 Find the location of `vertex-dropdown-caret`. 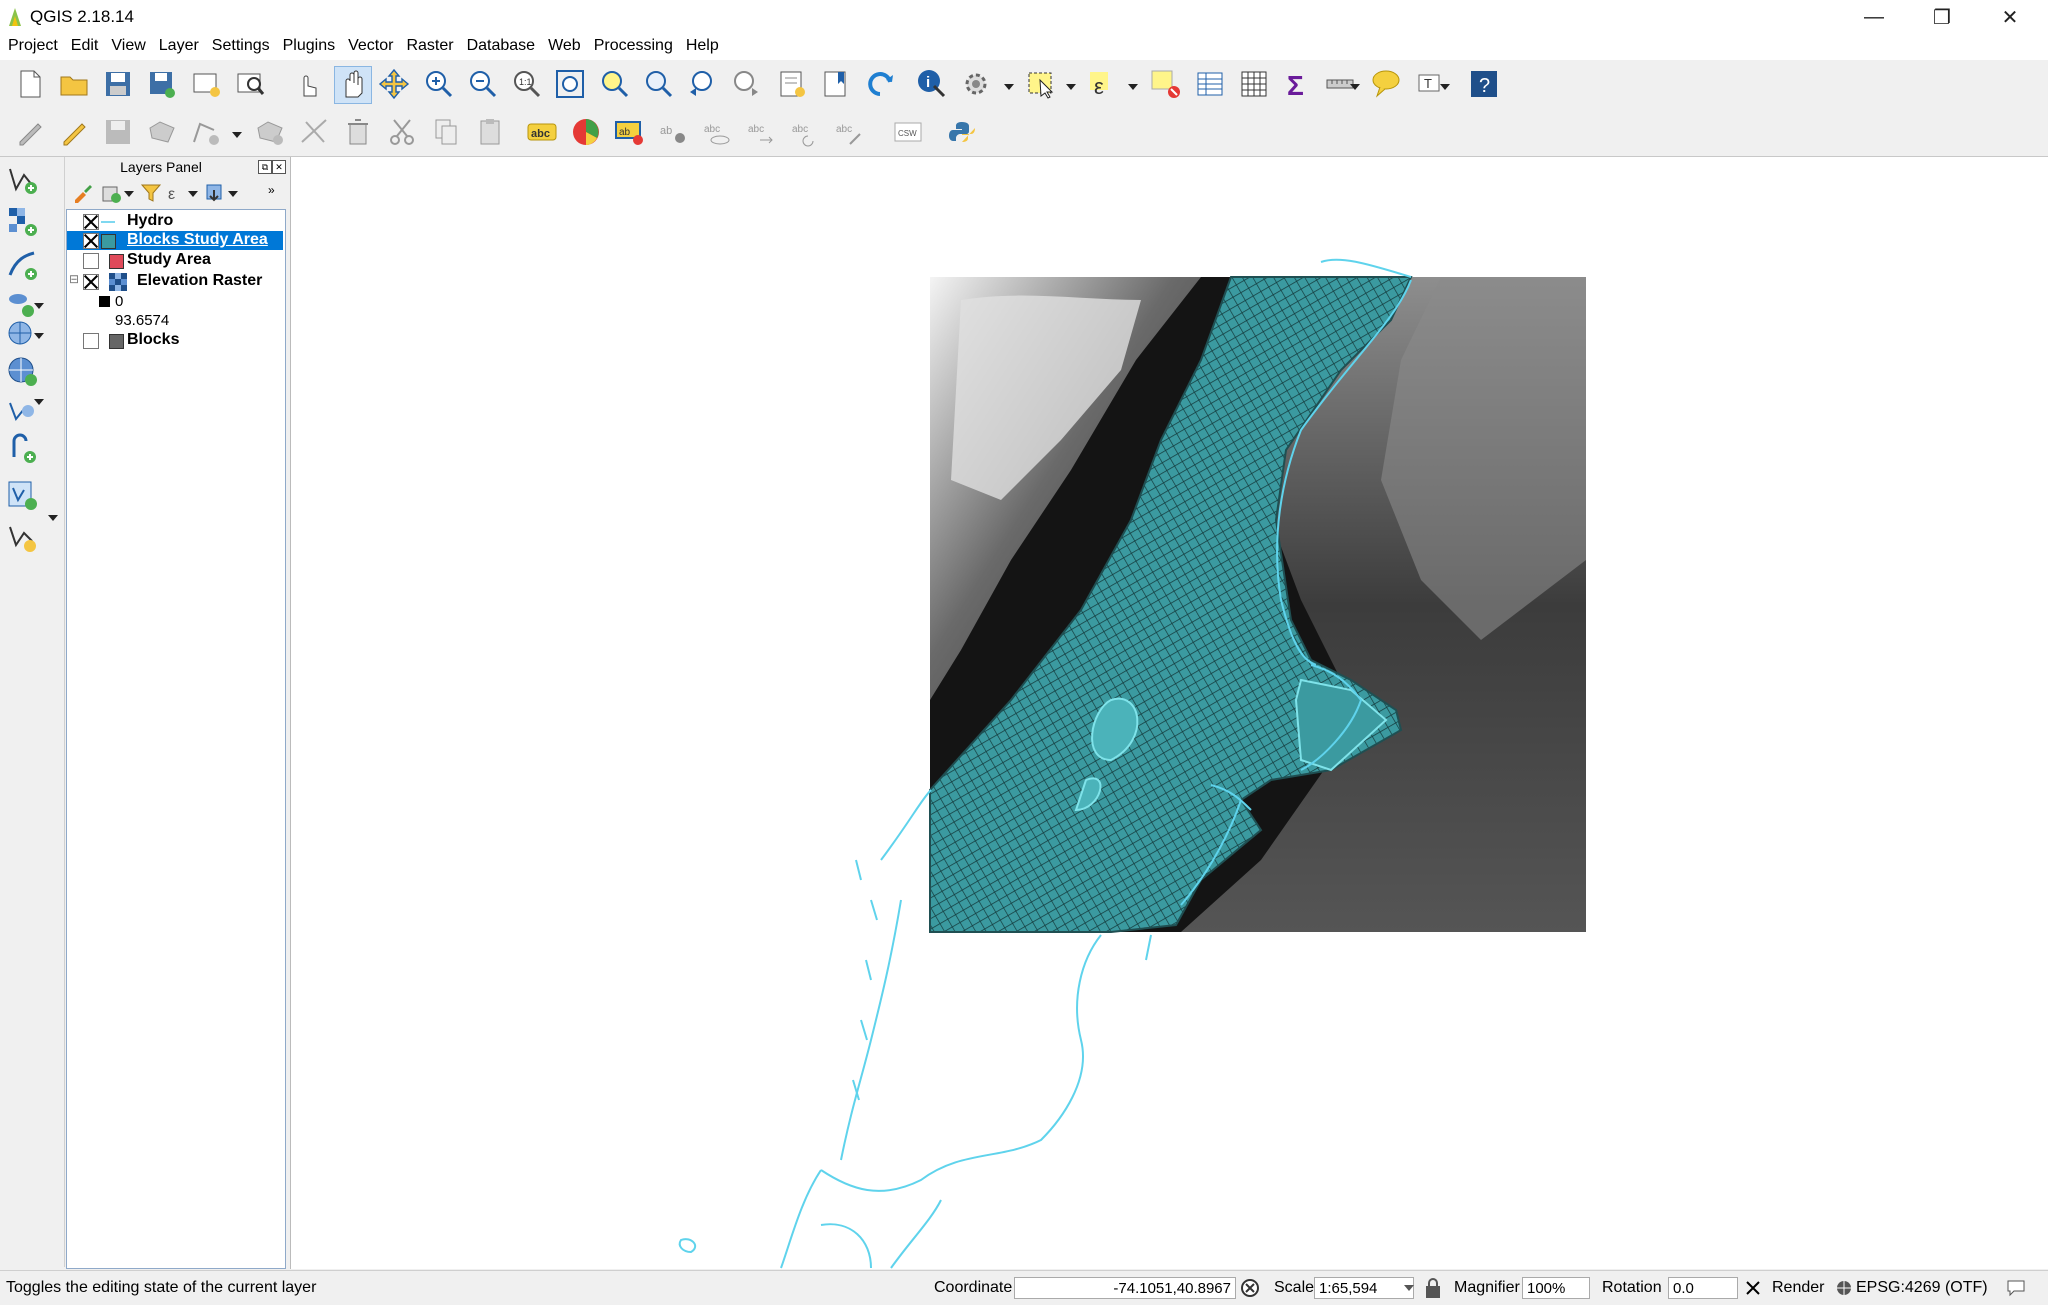

vertex-dropdown-caret is located at coordinates (237, 135).